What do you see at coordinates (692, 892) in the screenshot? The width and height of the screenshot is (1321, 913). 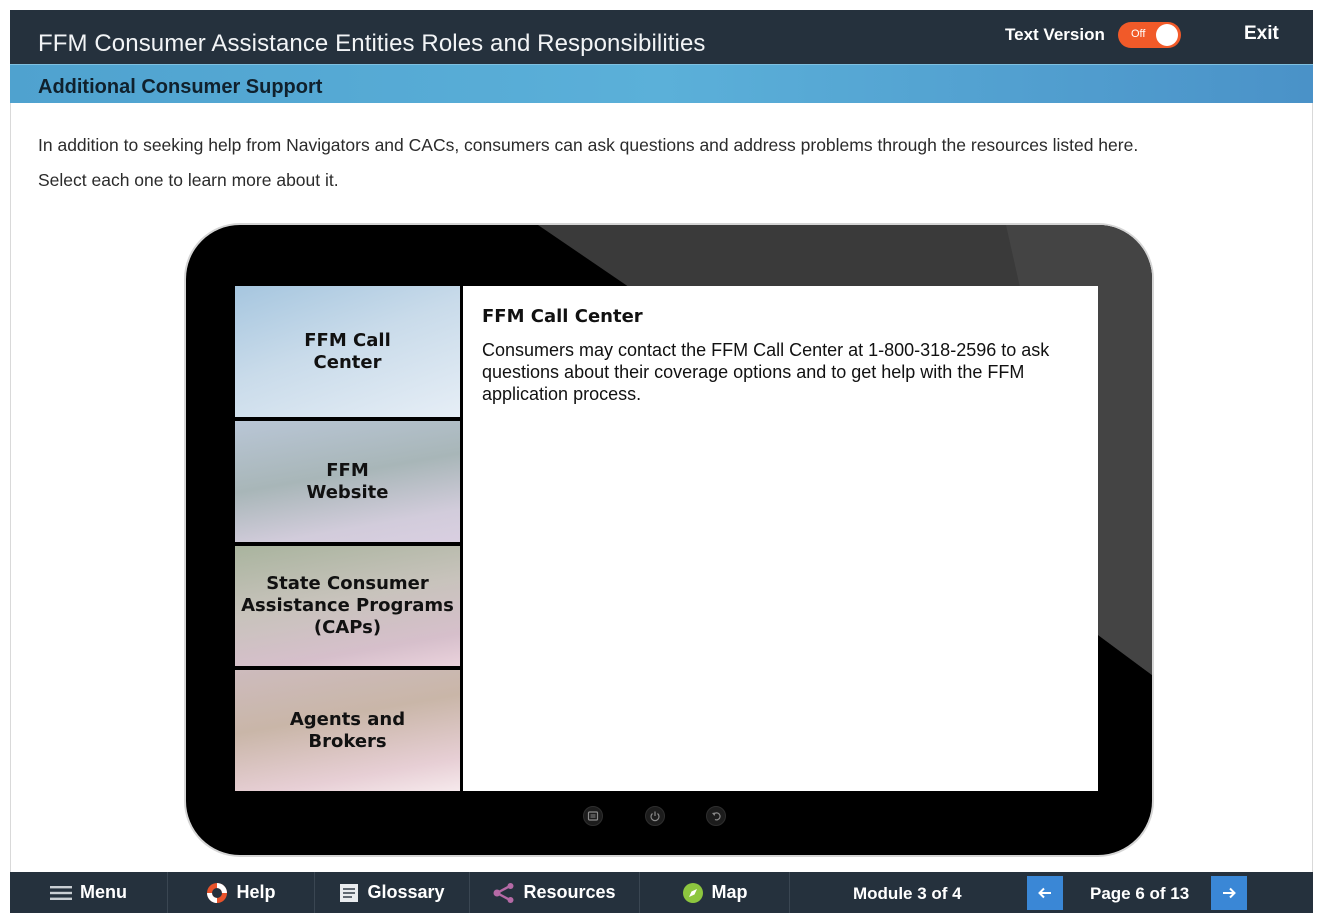 I see `compass-icon` at bounding box center [692, 892].